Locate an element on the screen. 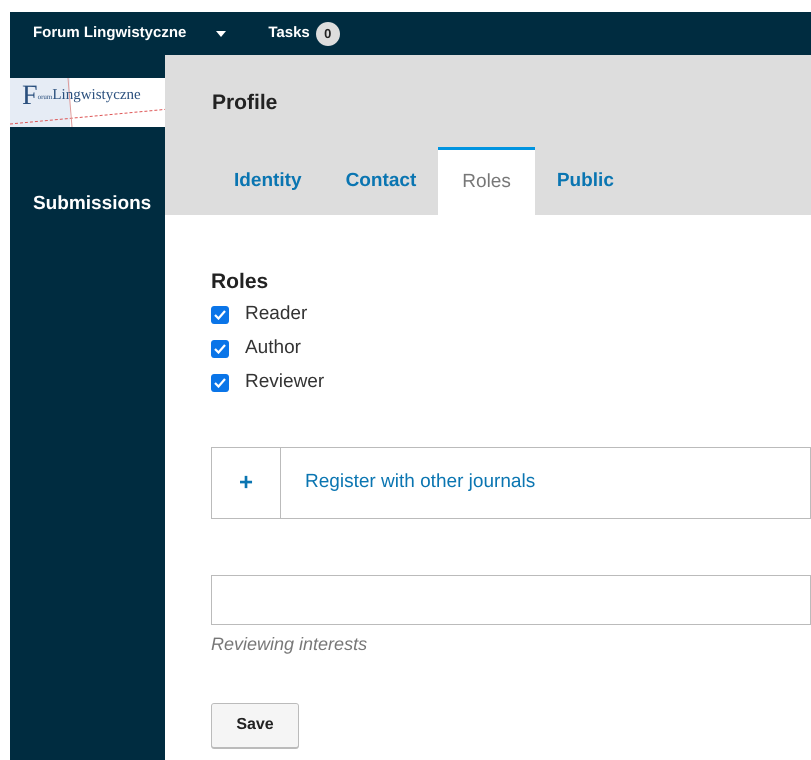 The width and height of the screenshot is (811, 760). tab: Identity is located at coordinates (268, 181).